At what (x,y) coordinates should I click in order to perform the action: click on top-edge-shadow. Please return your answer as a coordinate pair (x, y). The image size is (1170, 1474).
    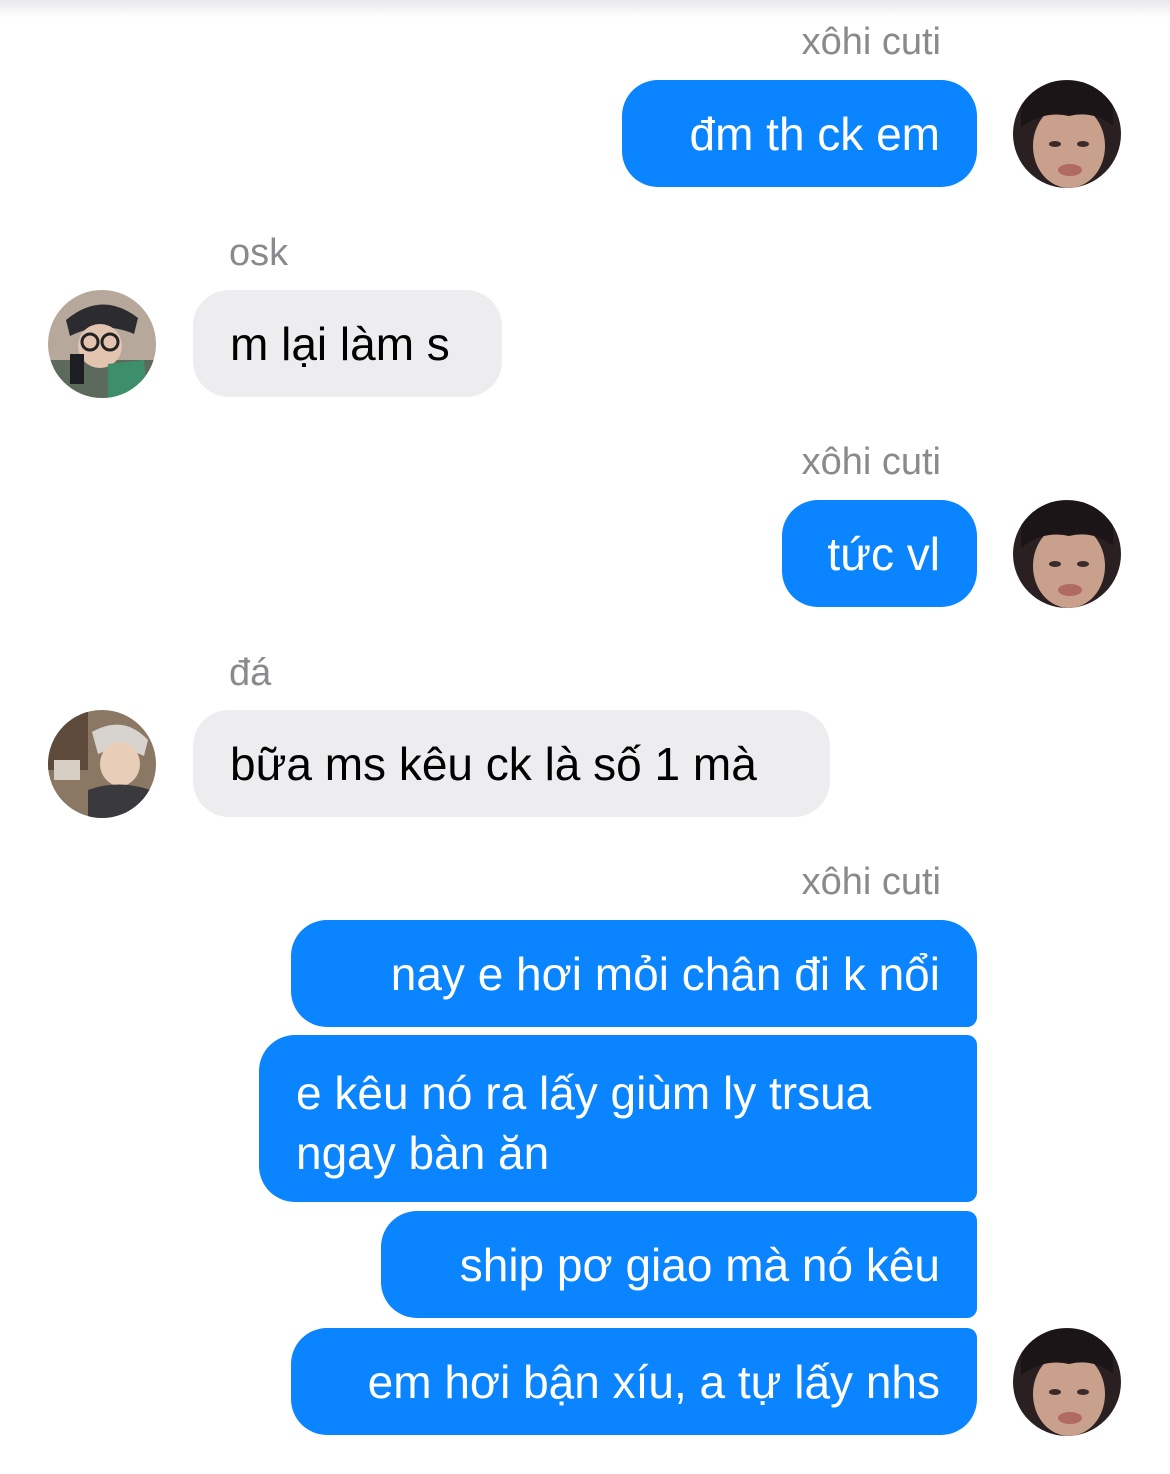
    Looking at the image, I should click on (585, 9).